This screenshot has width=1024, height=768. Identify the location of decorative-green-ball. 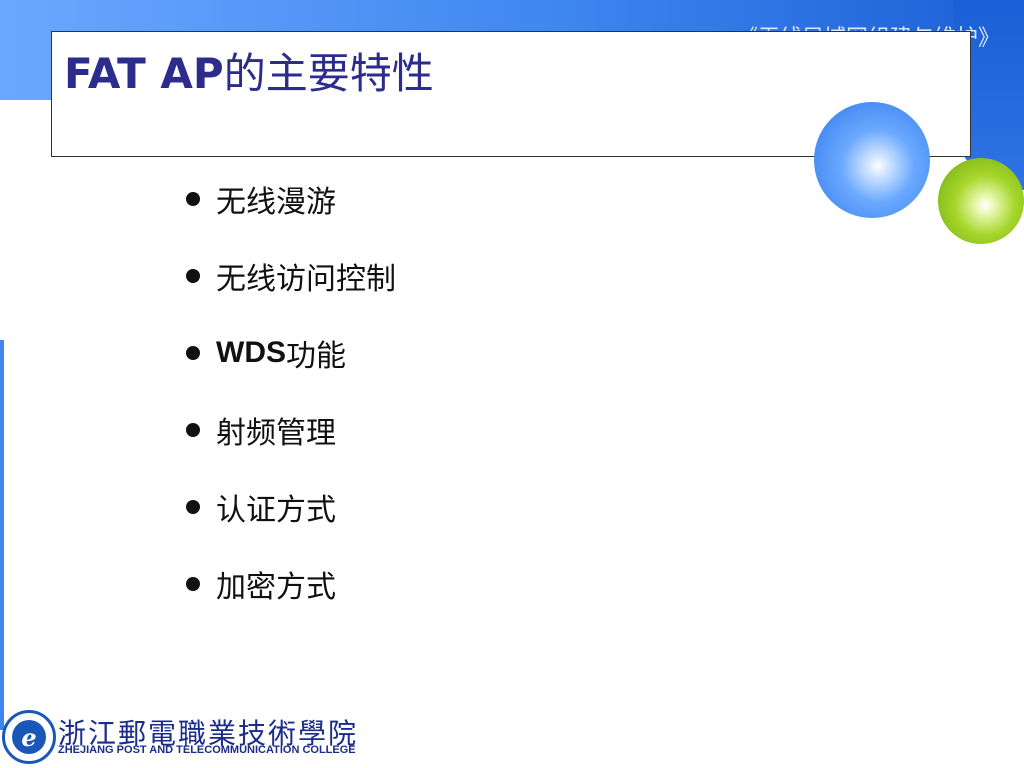
(981, 201).